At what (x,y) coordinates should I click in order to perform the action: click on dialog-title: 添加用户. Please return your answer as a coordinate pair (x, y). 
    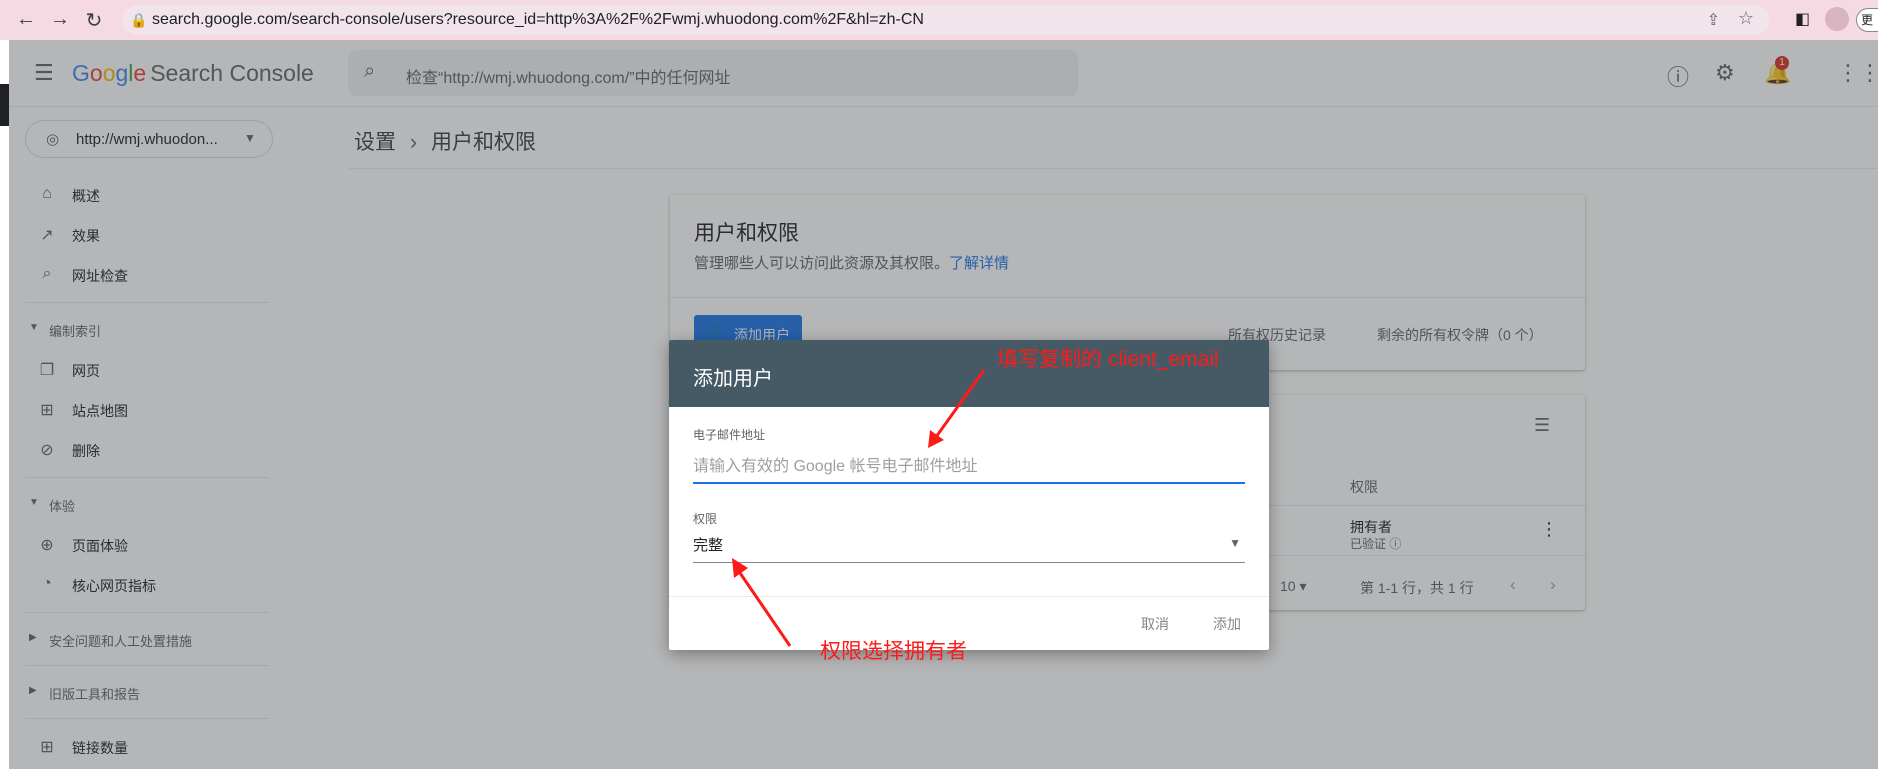
    Looking at the image, I should click on (733, 379).